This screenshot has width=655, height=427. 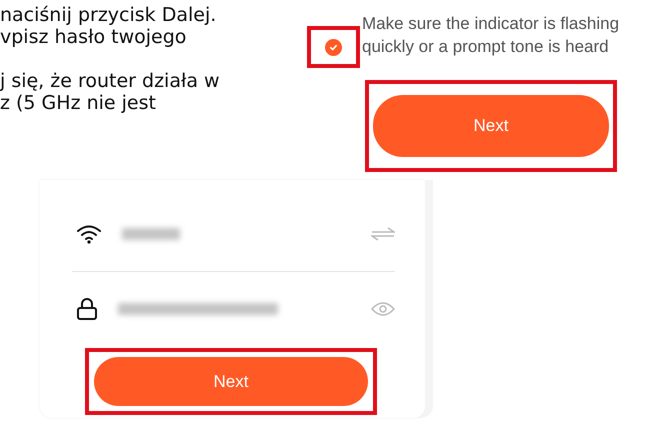 What do you see at coordinates (78, 103) in the screenshot?
I see `article-text: z (5 GHz nie jest` at bounding box center [78, 103].